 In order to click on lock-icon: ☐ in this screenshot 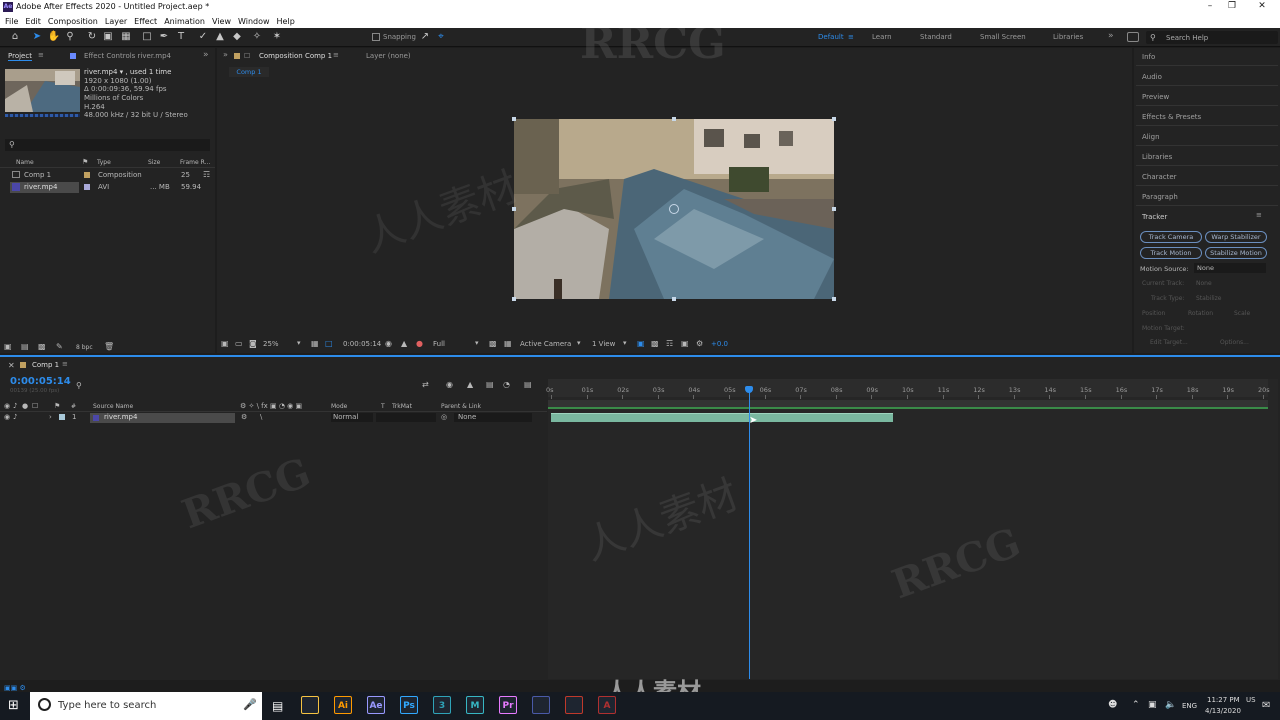, I will do `click(247, 56)`.